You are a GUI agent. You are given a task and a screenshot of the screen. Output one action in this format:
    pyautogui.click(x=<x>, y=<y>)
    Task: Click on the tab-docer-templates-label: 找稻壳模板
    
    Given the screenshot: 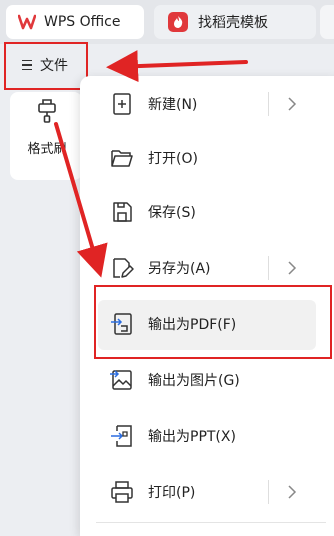 What is the action you would take?
    pyautogui.click(x=233, y=23)
    